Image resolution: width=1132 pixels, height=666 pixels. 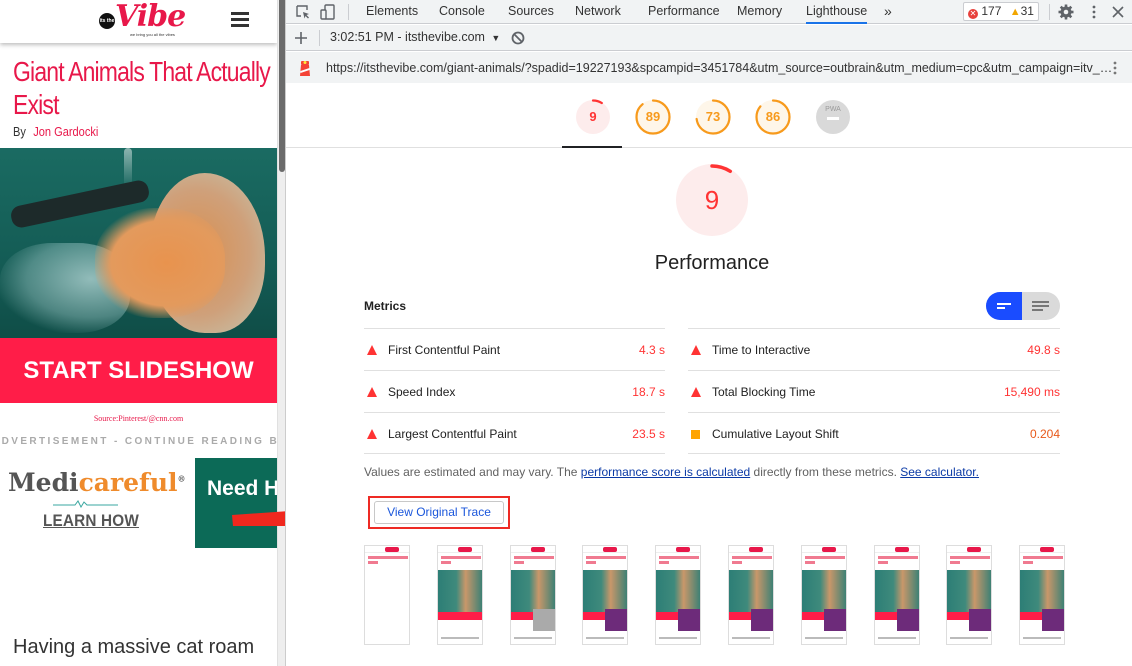 What do you see at coordinates (19, 131) in the screenshot?
I see `byline-prefix: By` at bounding box center [19, 131].